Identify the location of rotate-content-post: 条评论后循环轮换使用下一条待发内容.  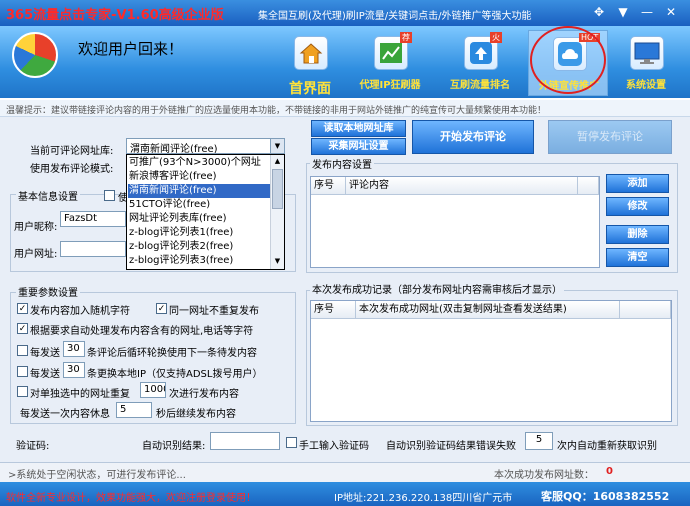
(172, 353).